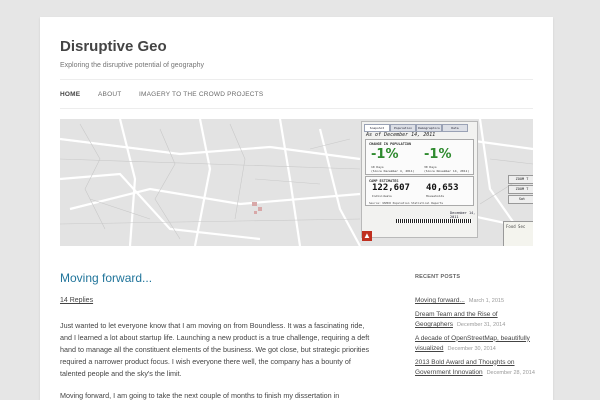 The width and height of the screenshot is (600, 400). What do you see at coordinates (435, 196) in the screenshot?
I see `households-label: Households` at bounding box center [435, 196].